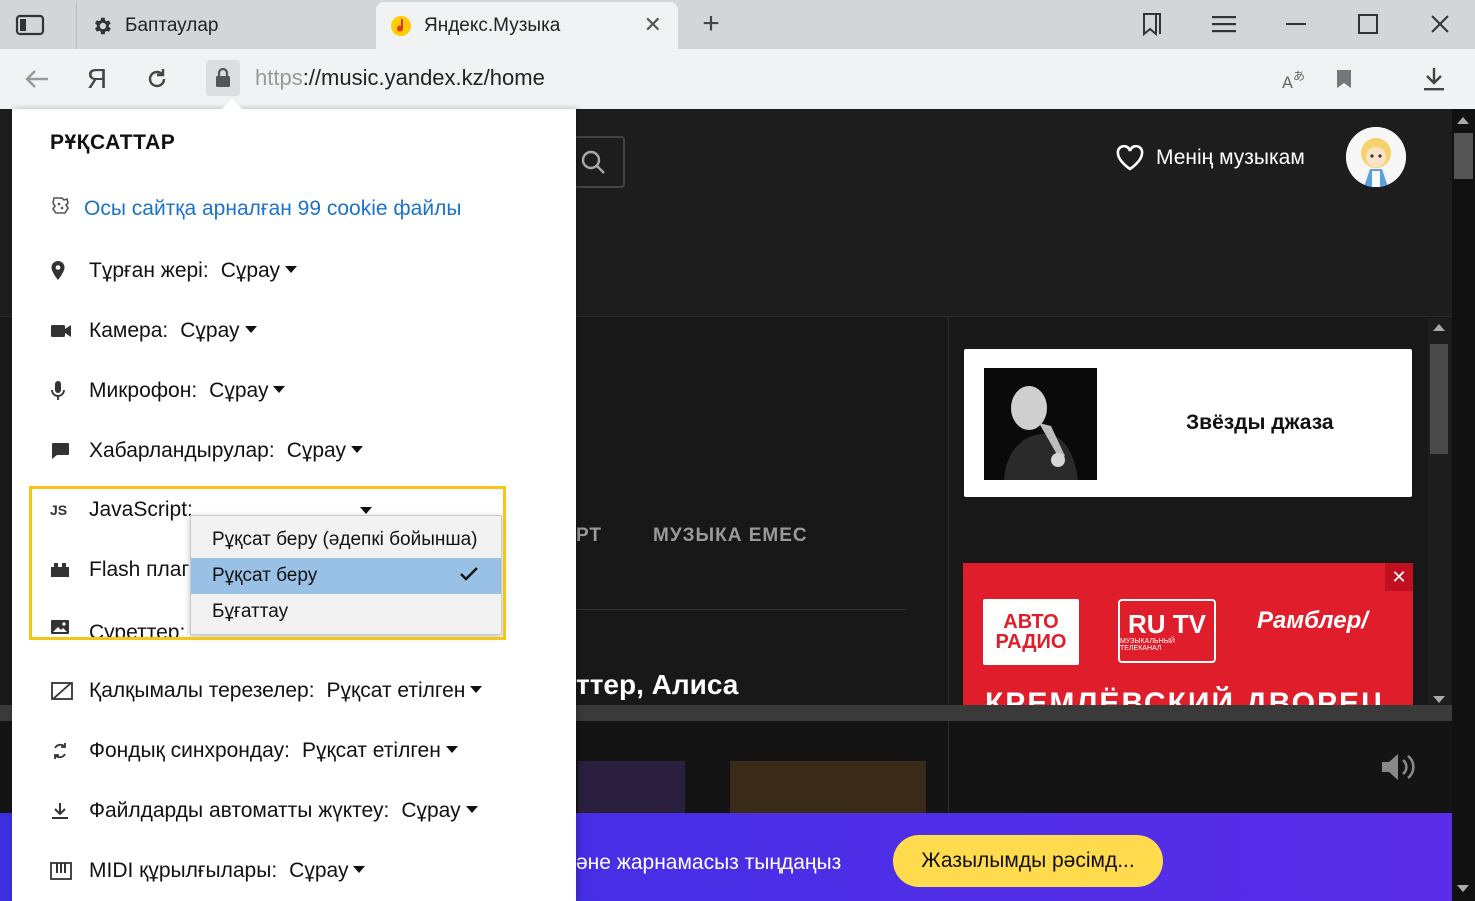 The height and width of the screenshot is (901, 1475). I want to click on nav-tab-partial: РТ, so click(589, 536).